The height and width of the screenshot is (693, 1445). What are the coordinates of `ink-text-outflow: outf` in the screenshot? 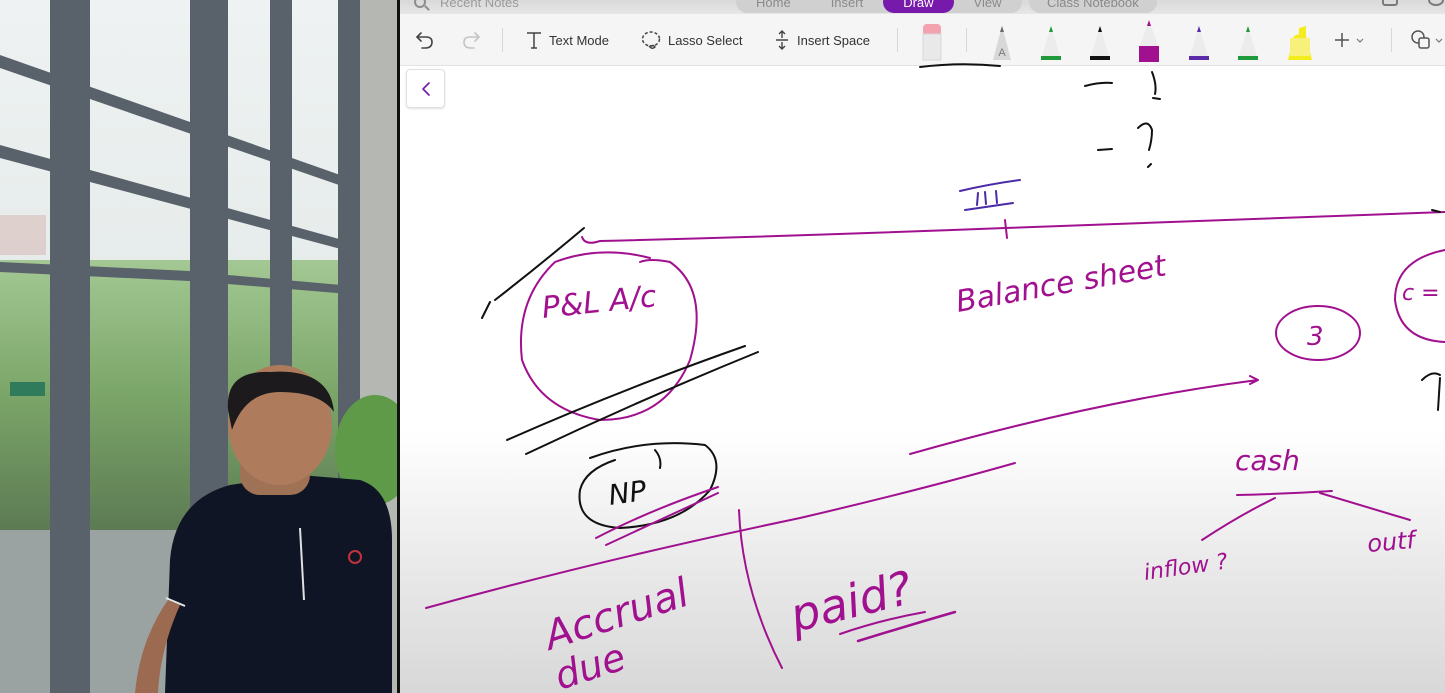 It's located at (1393, 542).